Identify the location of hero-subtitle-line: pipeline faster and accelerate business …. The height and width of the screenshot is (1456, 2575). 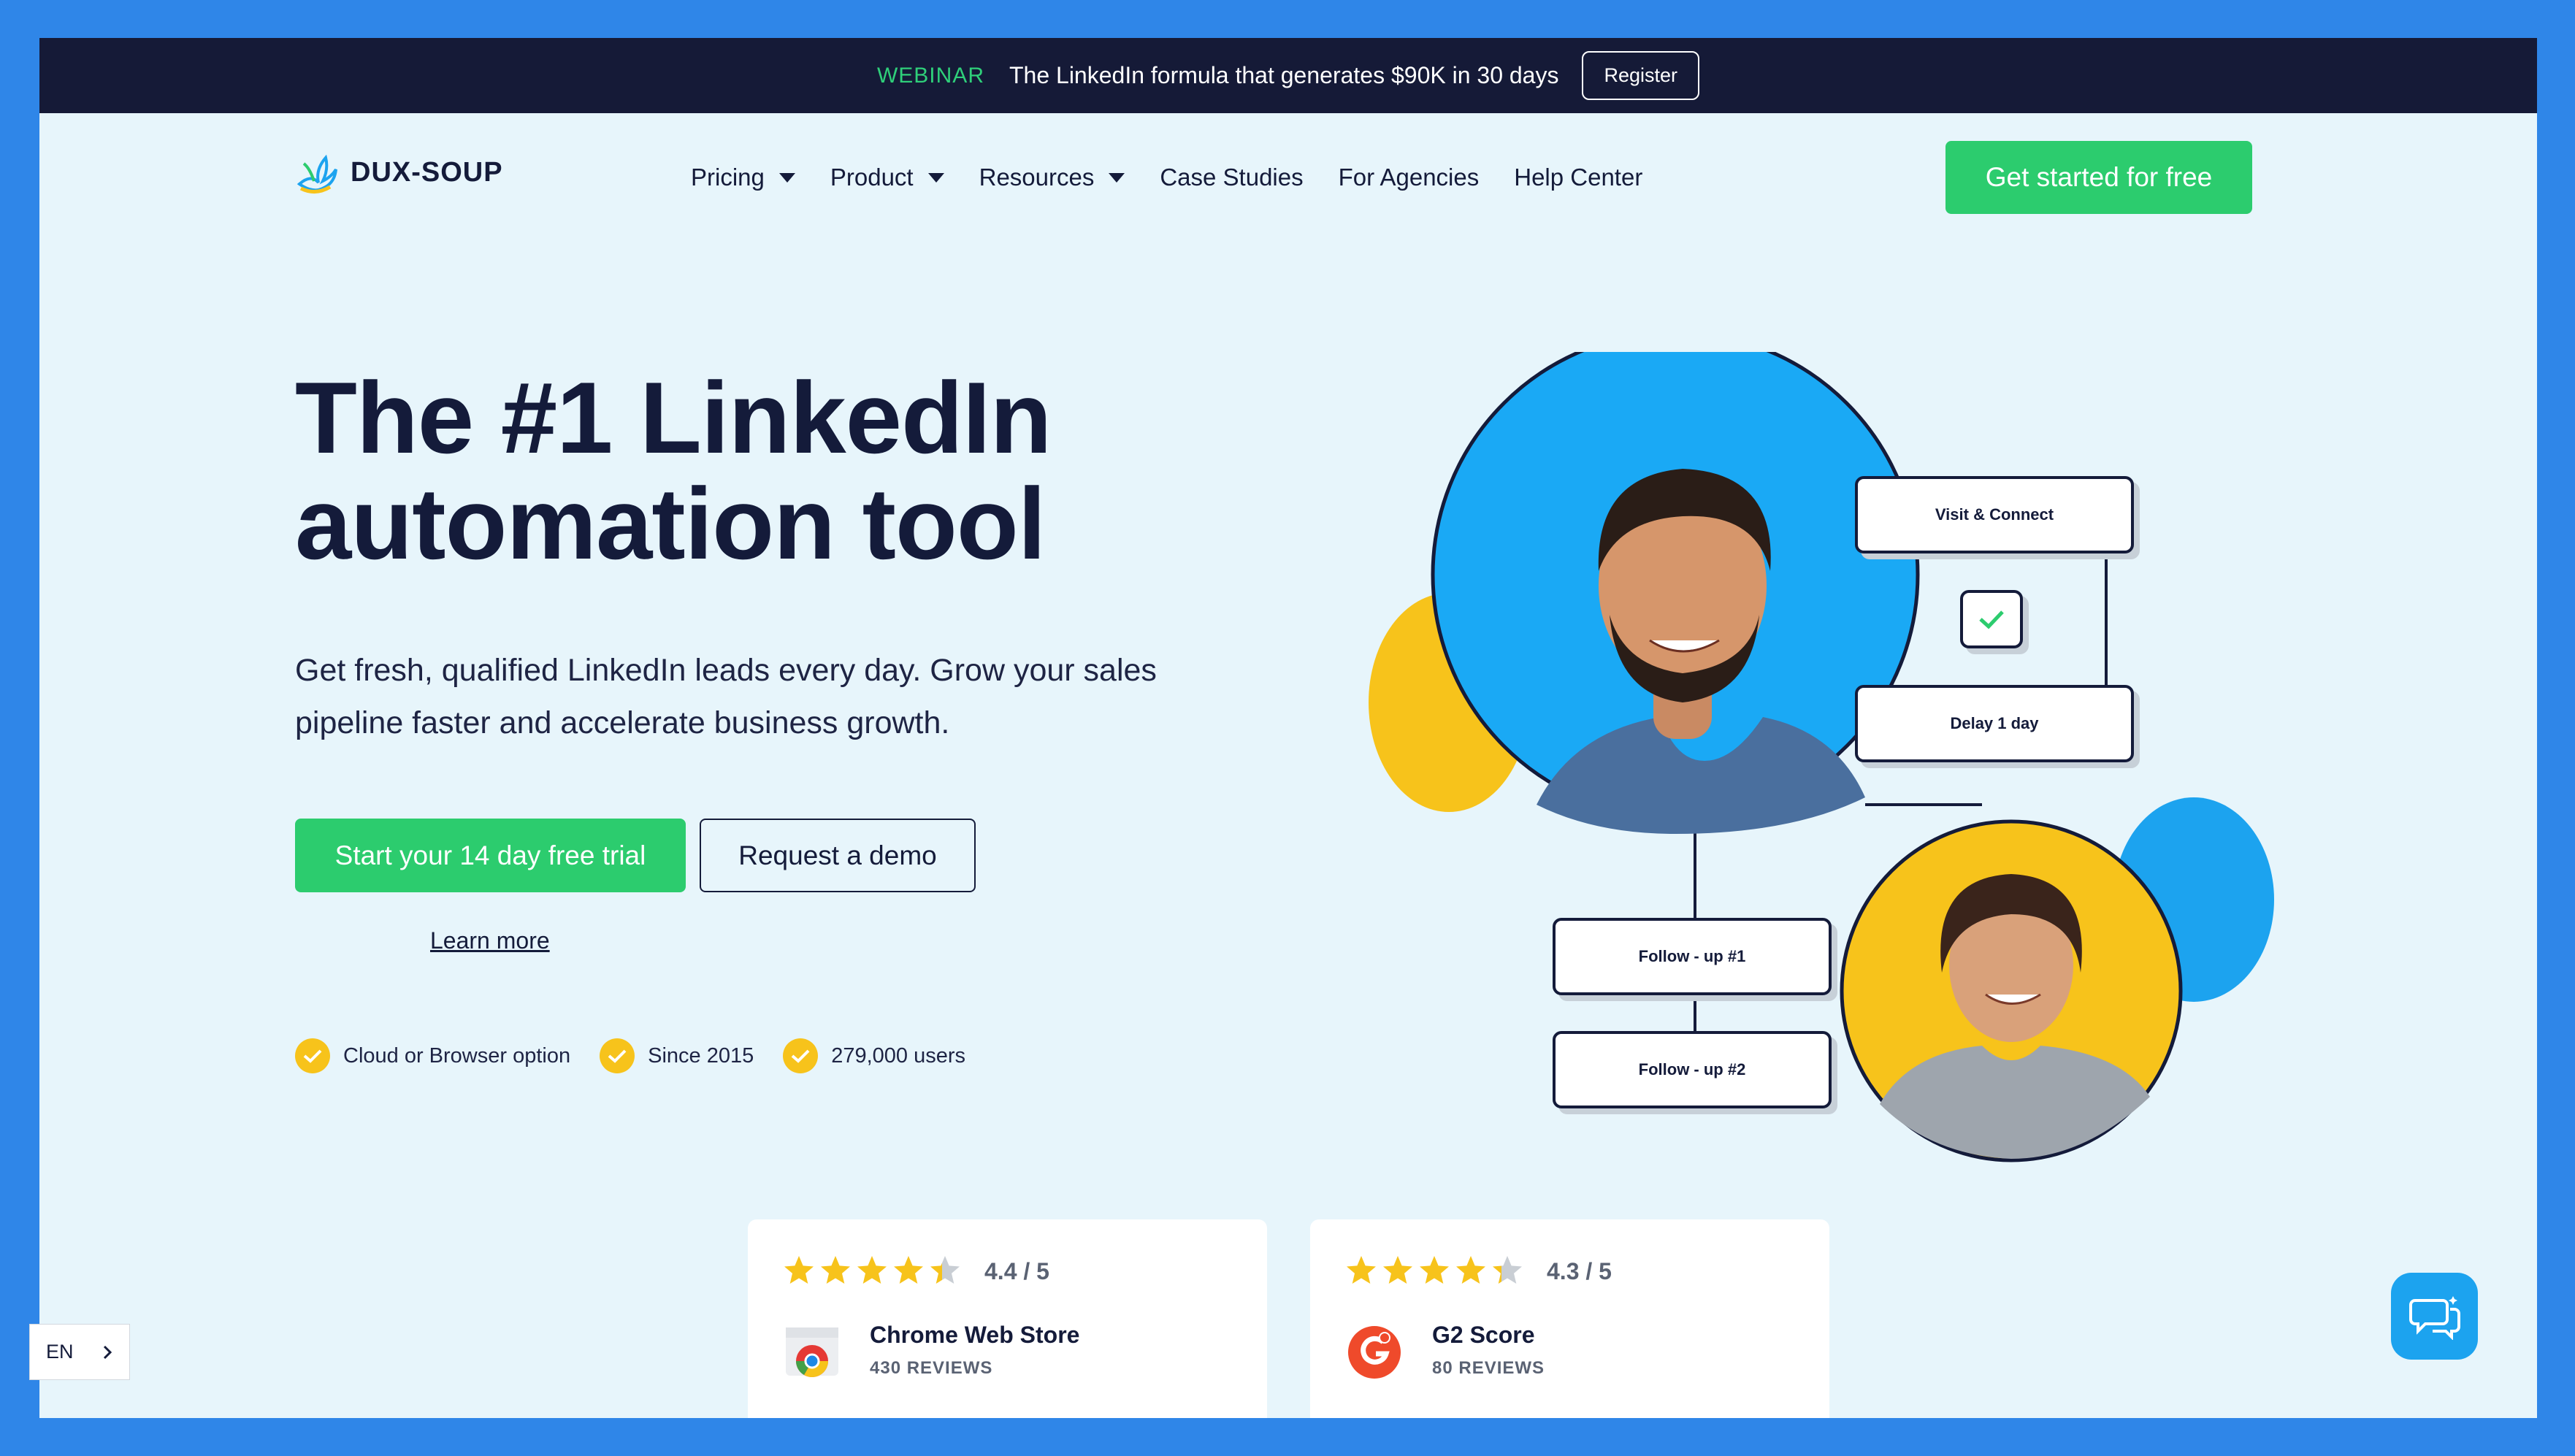
(623, 722).